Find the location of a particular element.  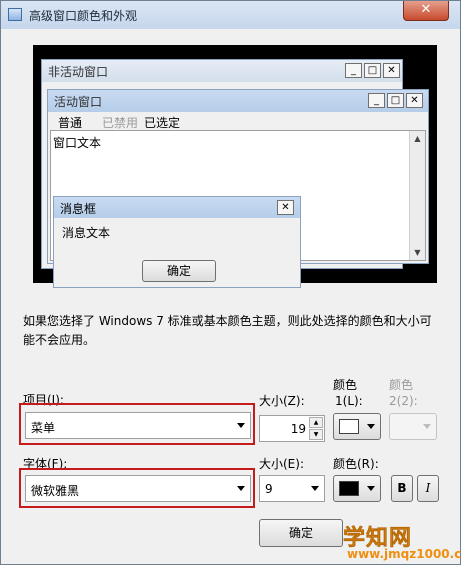

message-box-titlebar: 消息框 ✕ is located at coordinates (177, 207).